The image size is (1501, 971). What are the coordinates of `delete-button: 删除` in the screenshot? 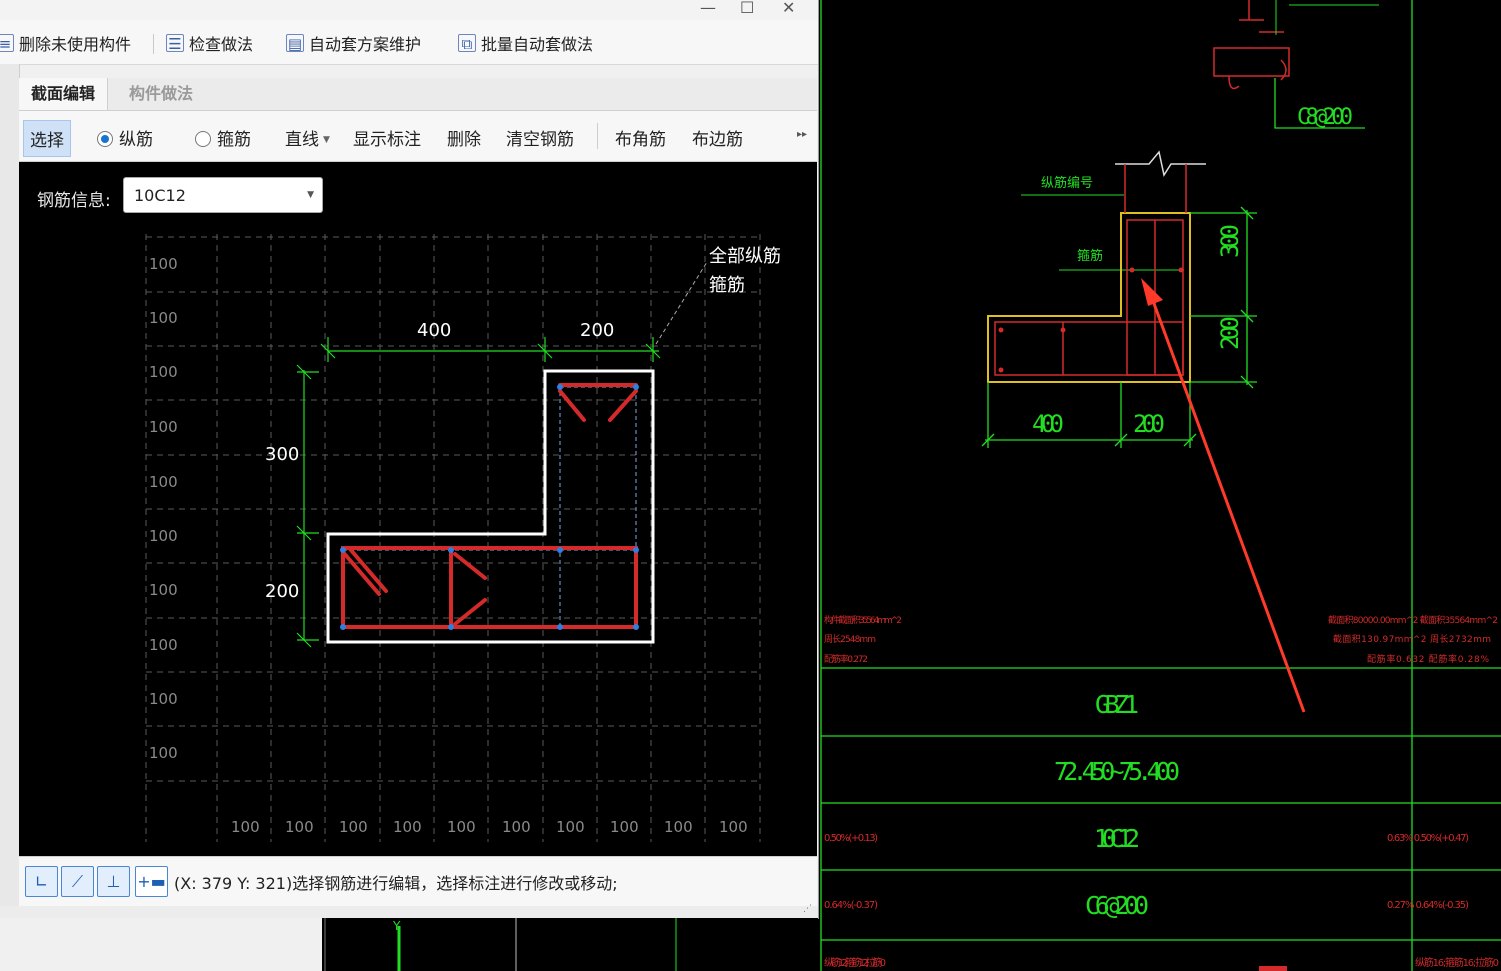 It's located at (464, 137).